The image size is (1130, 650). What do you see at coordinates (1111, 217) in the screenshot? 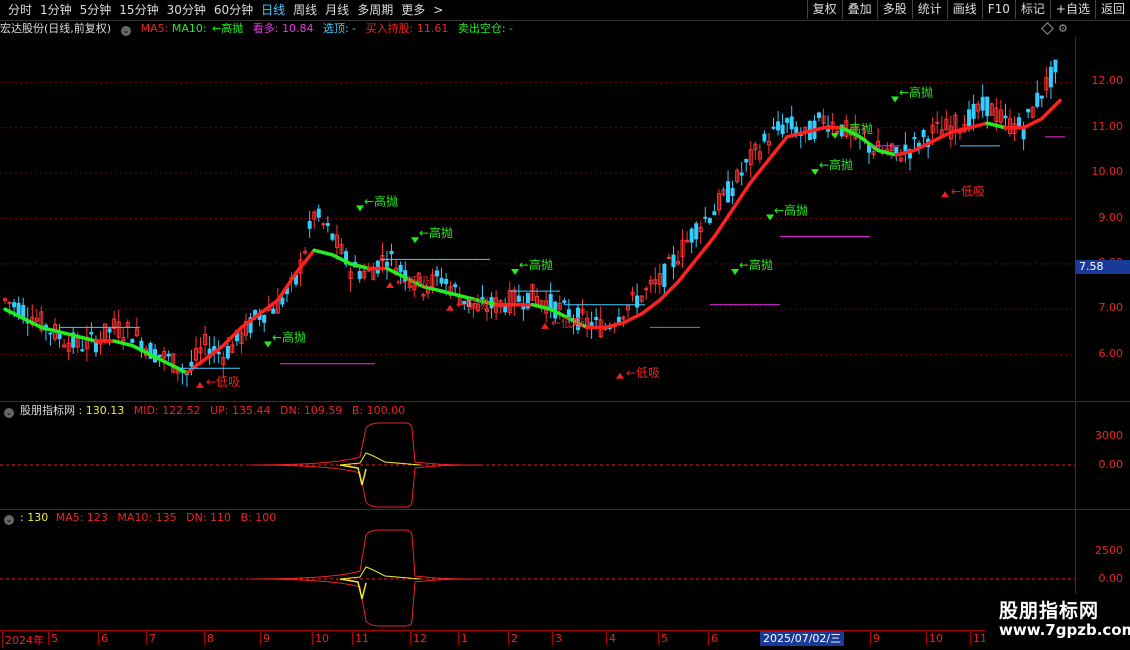
I see `price-tick: 9.00` at bounding box center [1111, 217].